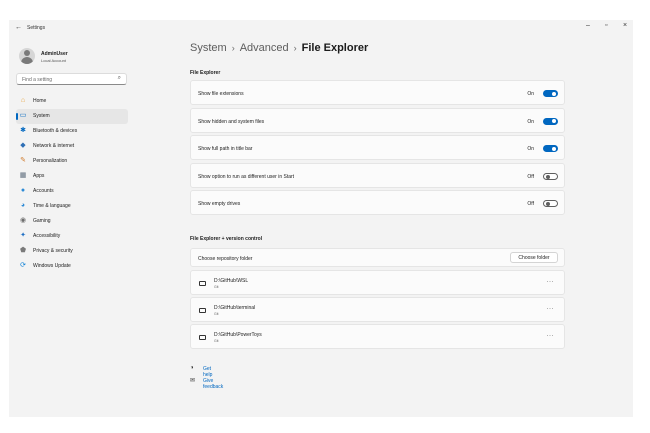 This screenshot has width=650, height=433. I want to click on bluetooth-icon: ✱, so click(23, 130).